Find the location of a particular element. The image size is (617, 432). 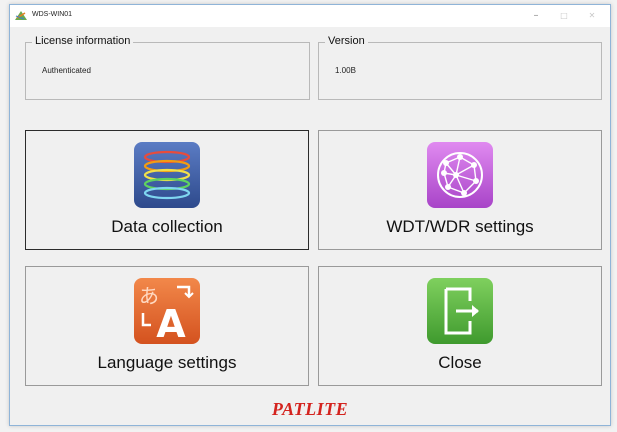

window-title: WDS-WIN01 is located at coordinates (52, 14).